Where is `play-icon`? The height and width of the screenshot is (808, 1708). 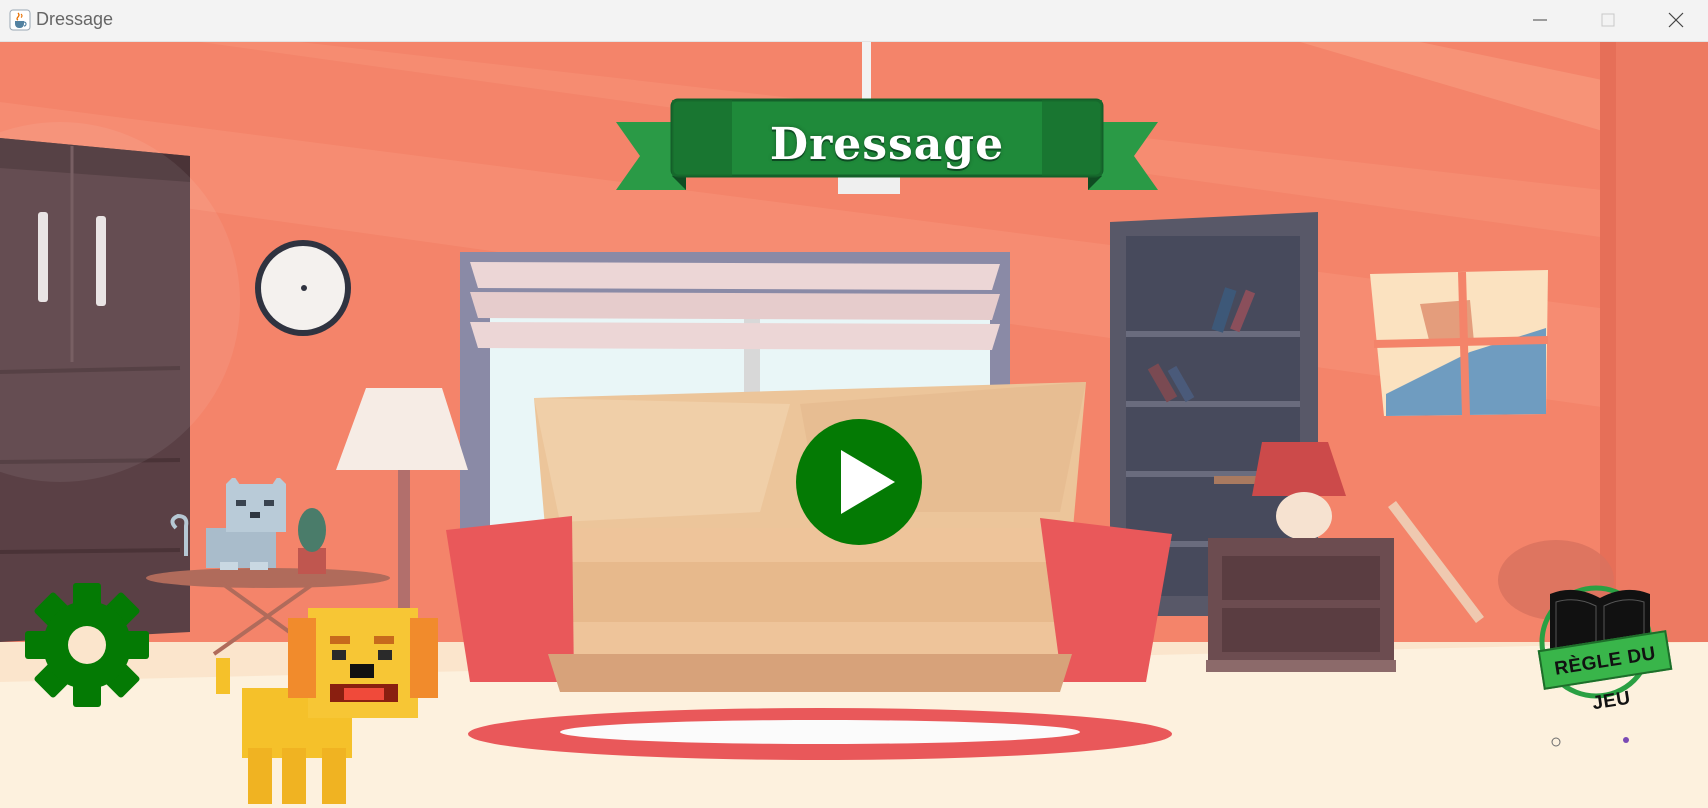
play-icon is located at coordinates (859, 482).